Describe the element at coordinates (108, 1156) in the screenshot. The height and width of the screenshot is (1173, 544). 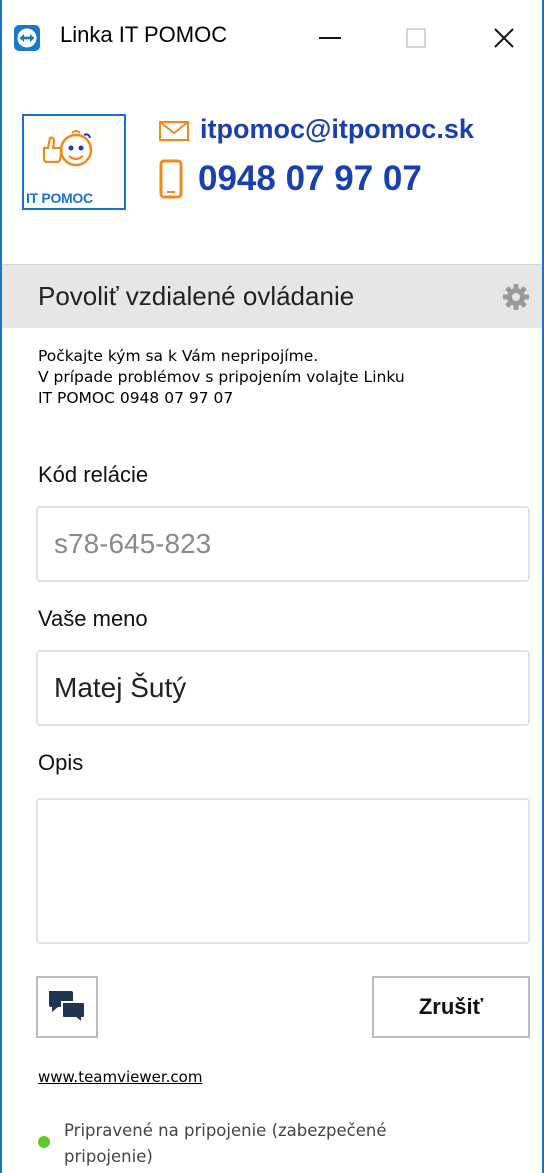
I see `status-line-2: pripojenie)` at that location.